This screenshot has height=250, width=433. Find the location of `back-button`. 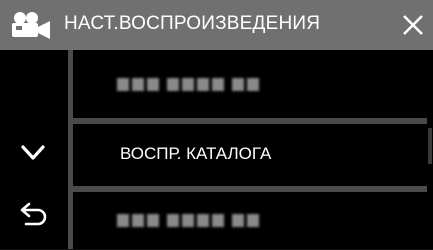

back-button is located at coordinates (34, 212).